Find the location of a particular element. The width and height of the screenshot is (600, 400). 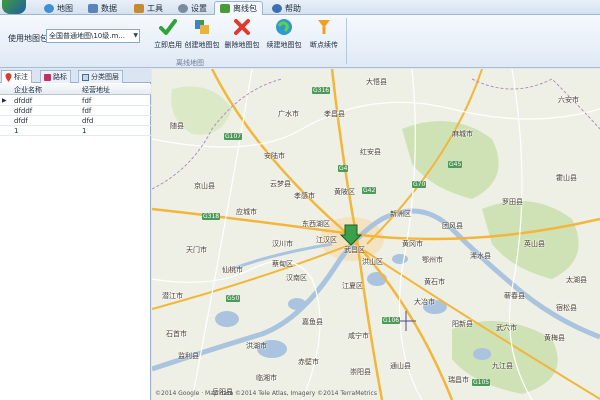

panel-tabs: 标注 路标 分类图层 is located at coordinates (75, 76).